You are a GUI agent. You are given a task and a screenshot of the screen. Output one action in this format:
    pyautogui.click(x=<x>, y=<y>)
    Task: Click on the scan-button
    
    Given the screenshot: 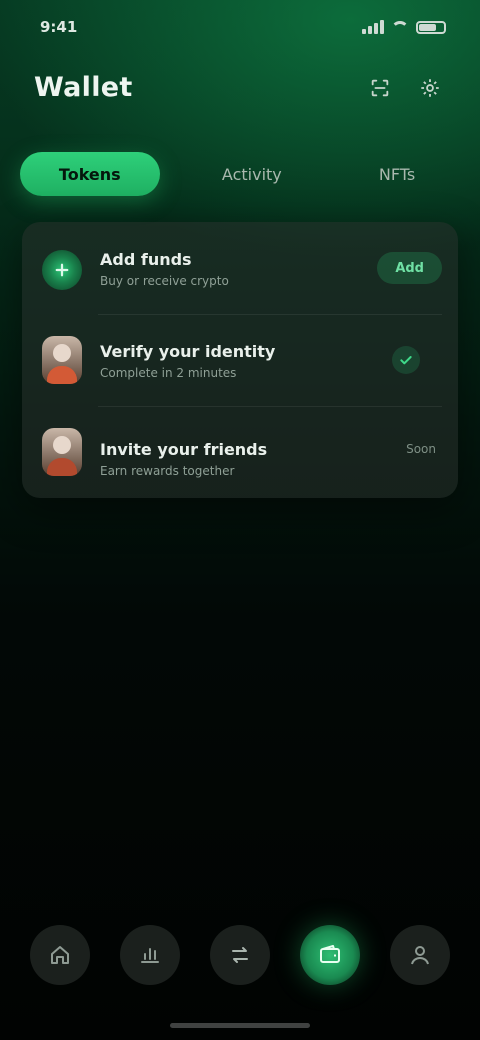 What is the action you would take?
    pyautogui.click(x=380, y=88)
    